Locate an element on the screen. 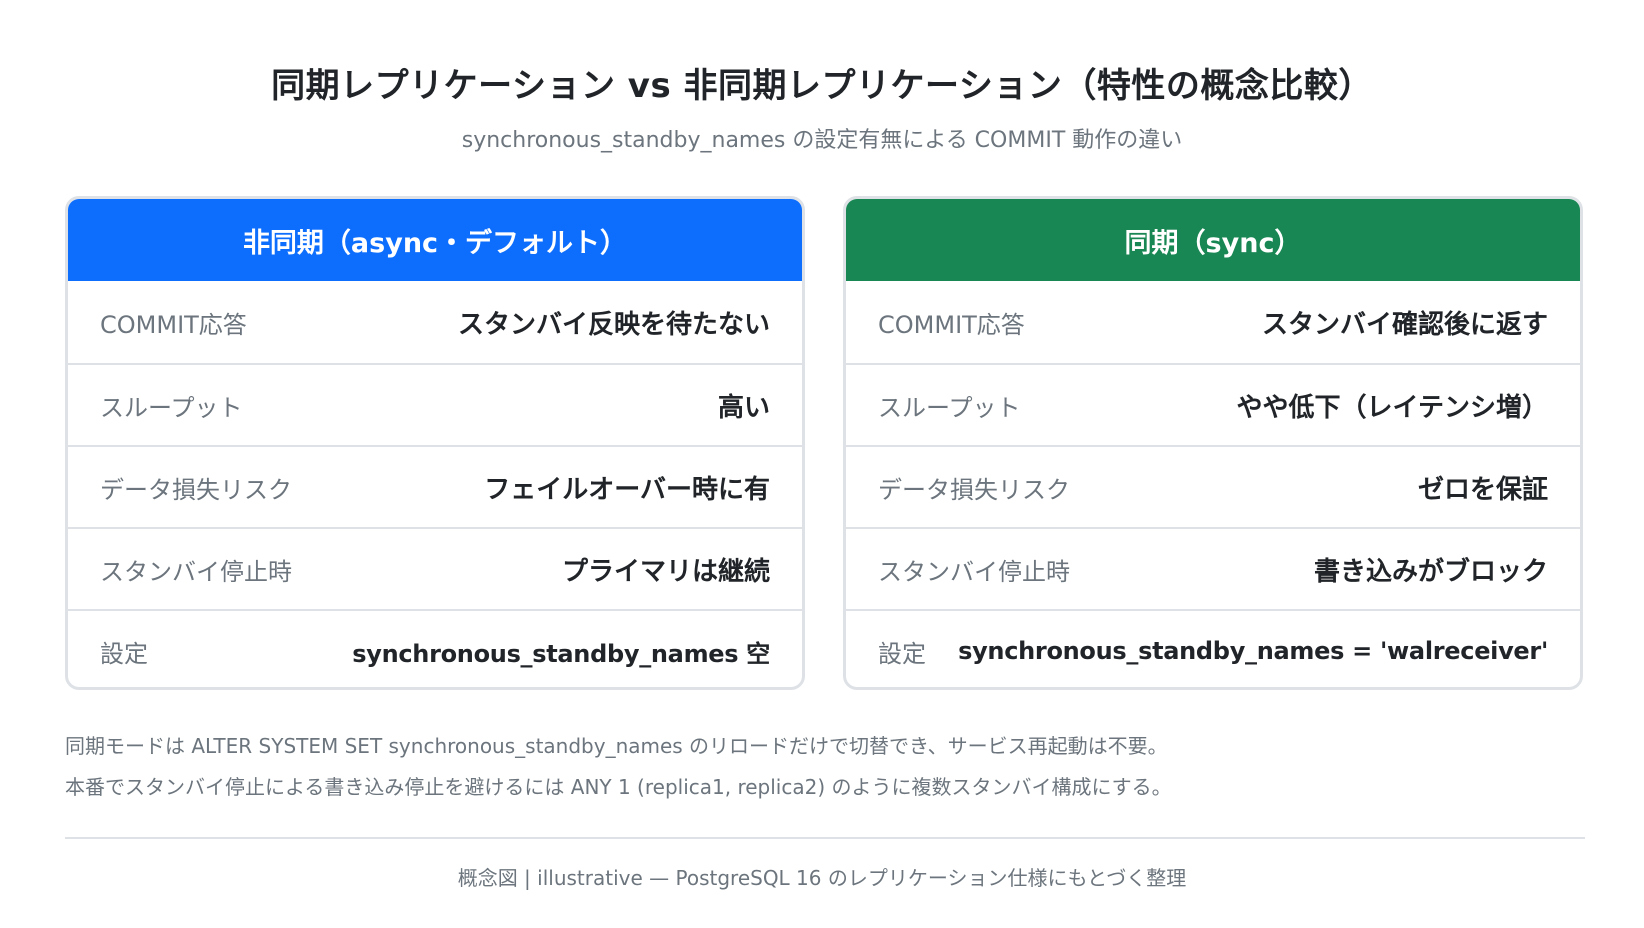 This screenshot has width=1644, height=928. async-row-throughput: スループット 高い is located at coordinates (435, 404).